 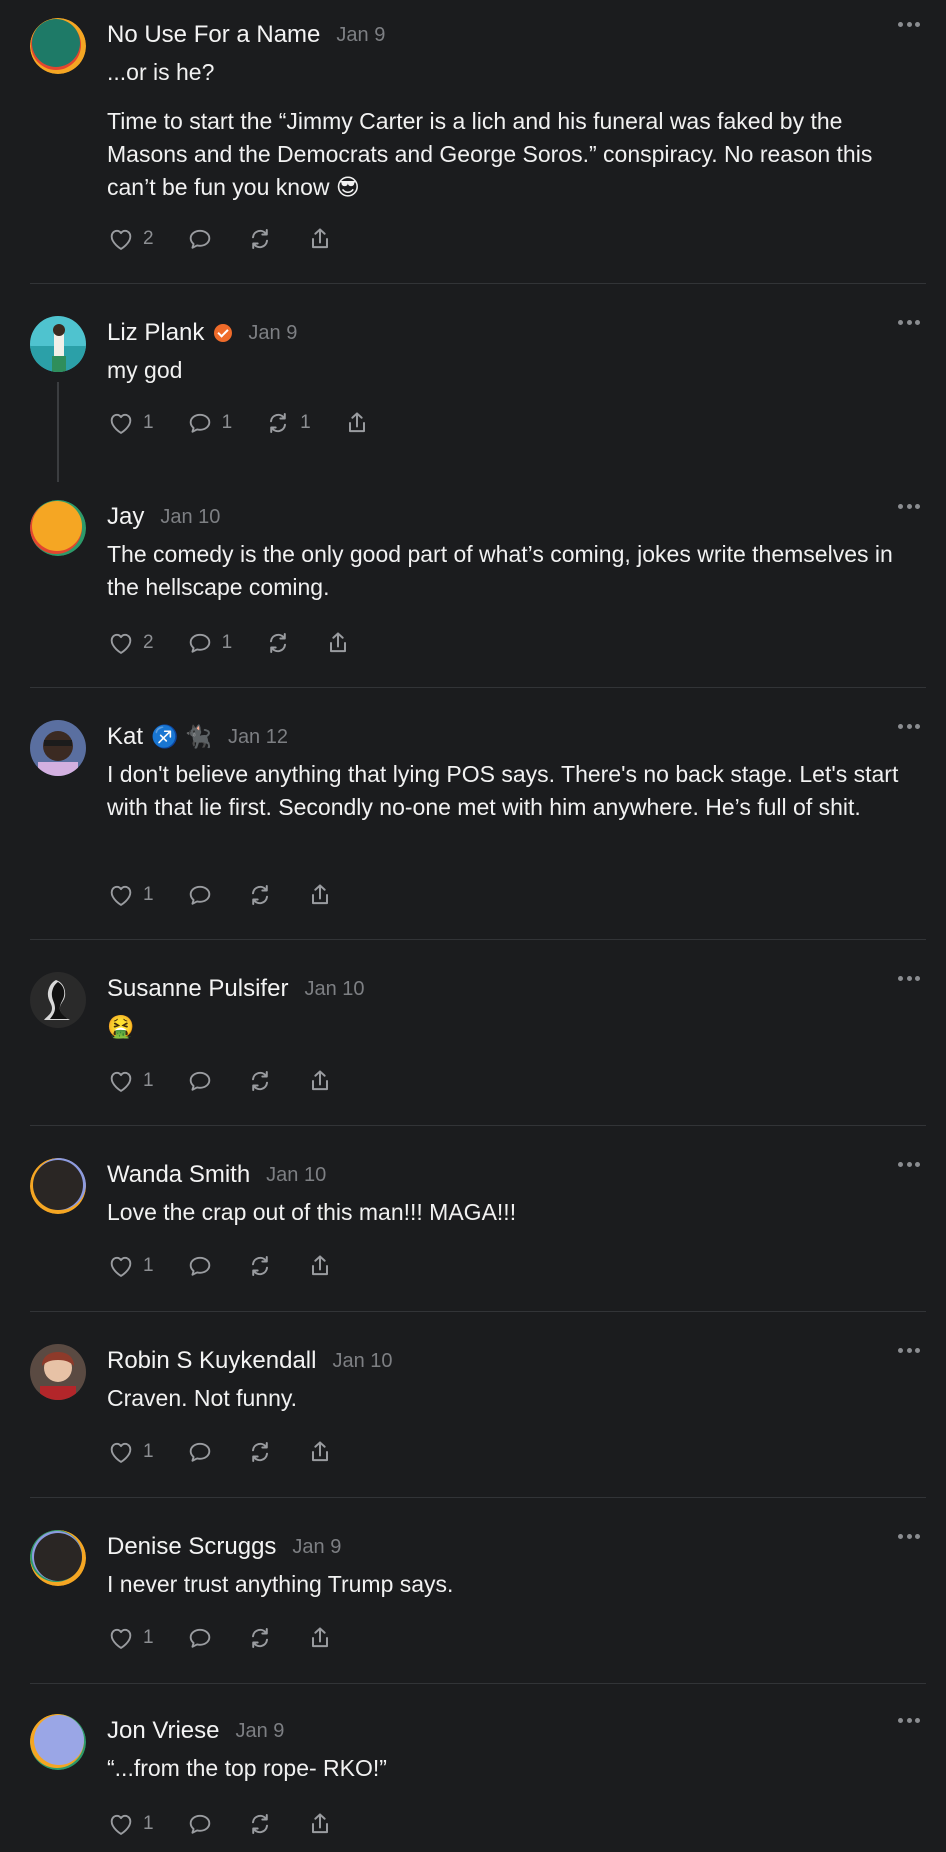 What do you see at coordinates (287, 423) in the screenshot?
I see `repost-button: 1` at bounding box center [287, 423].